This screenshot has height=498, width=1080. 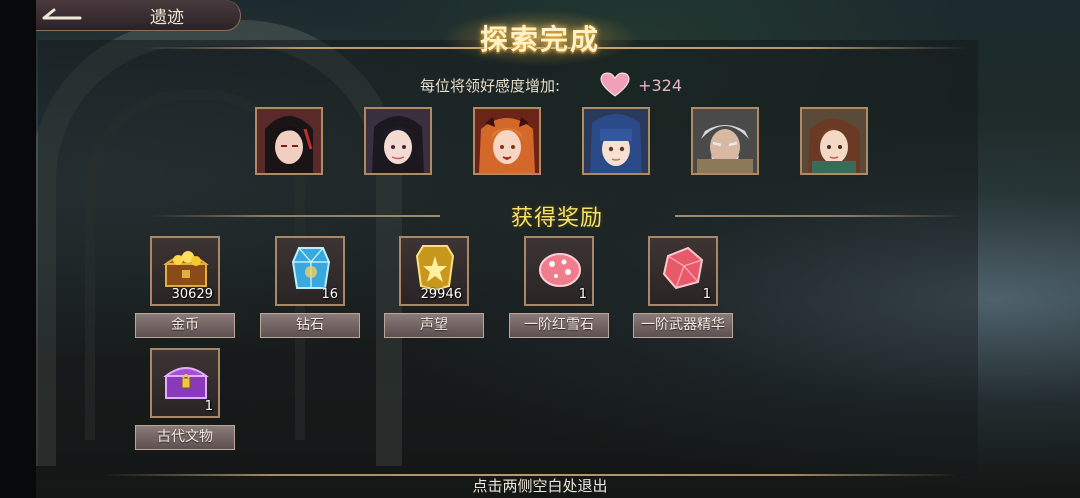 I want to click on reward-count: 30629, so click(x=192, y=294).